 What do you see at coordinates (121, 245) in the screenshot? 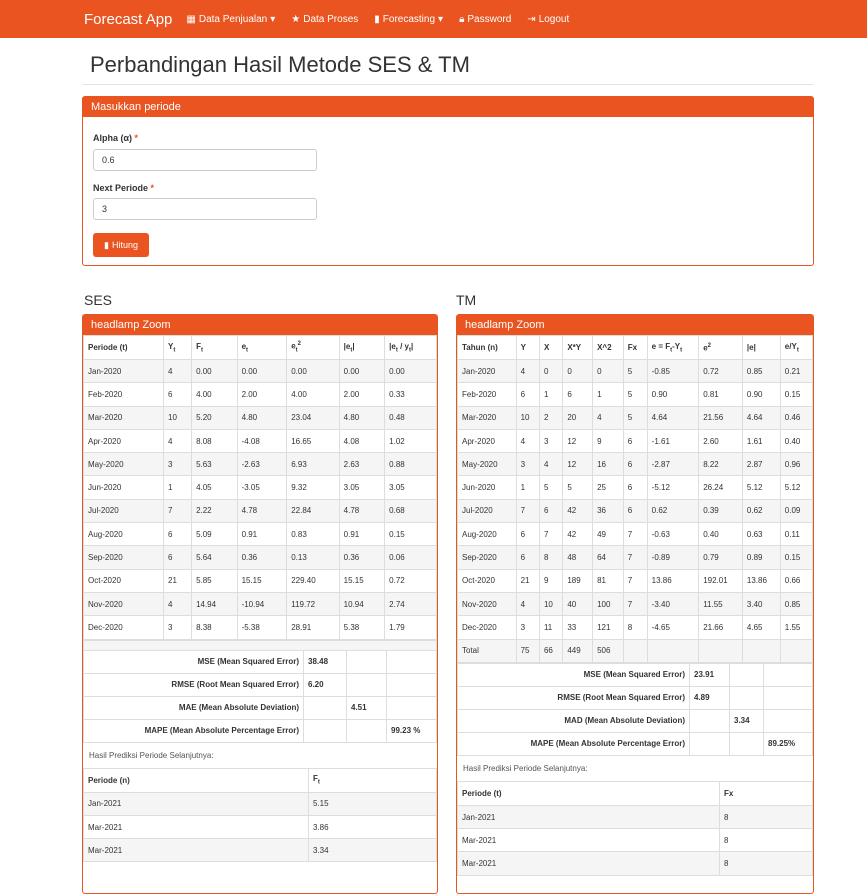
I see `hitung-button: ▮ Hitung` at bounding box center [121, 245].